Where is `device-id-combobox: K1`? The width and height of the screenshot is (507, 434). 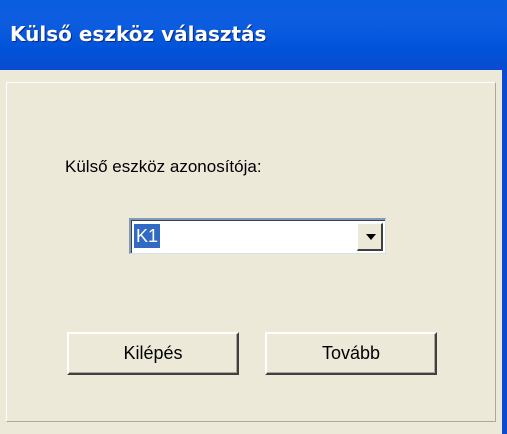 device-id-combobox: K1 is located at coordinates (257, 236).